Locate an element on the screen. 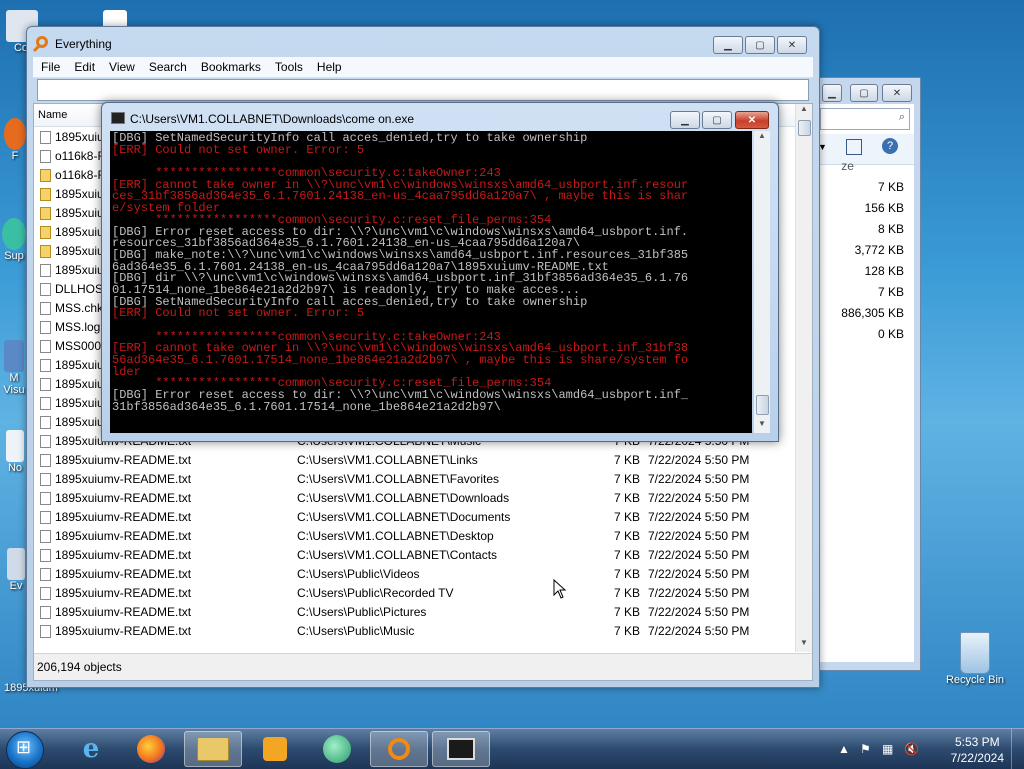 Image resolution: width=1024 pixels, height=769 pixels. size-cell: 886,305 KB is located at coordinates (872, 313).